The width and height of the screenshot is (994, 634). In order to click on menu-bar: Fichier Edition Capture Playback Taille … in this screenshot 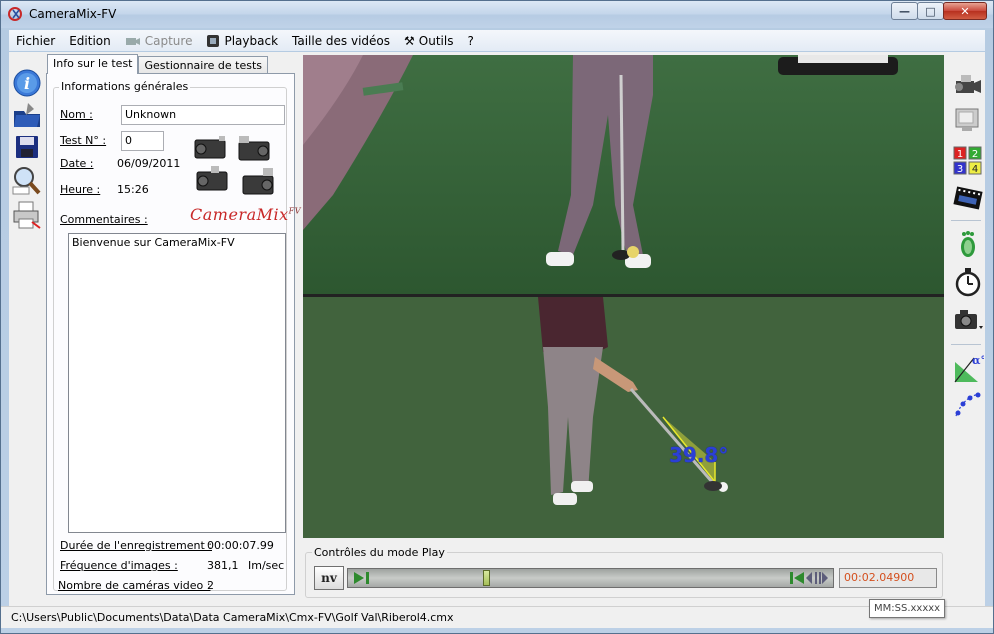, I will do `click(497, 40)`.